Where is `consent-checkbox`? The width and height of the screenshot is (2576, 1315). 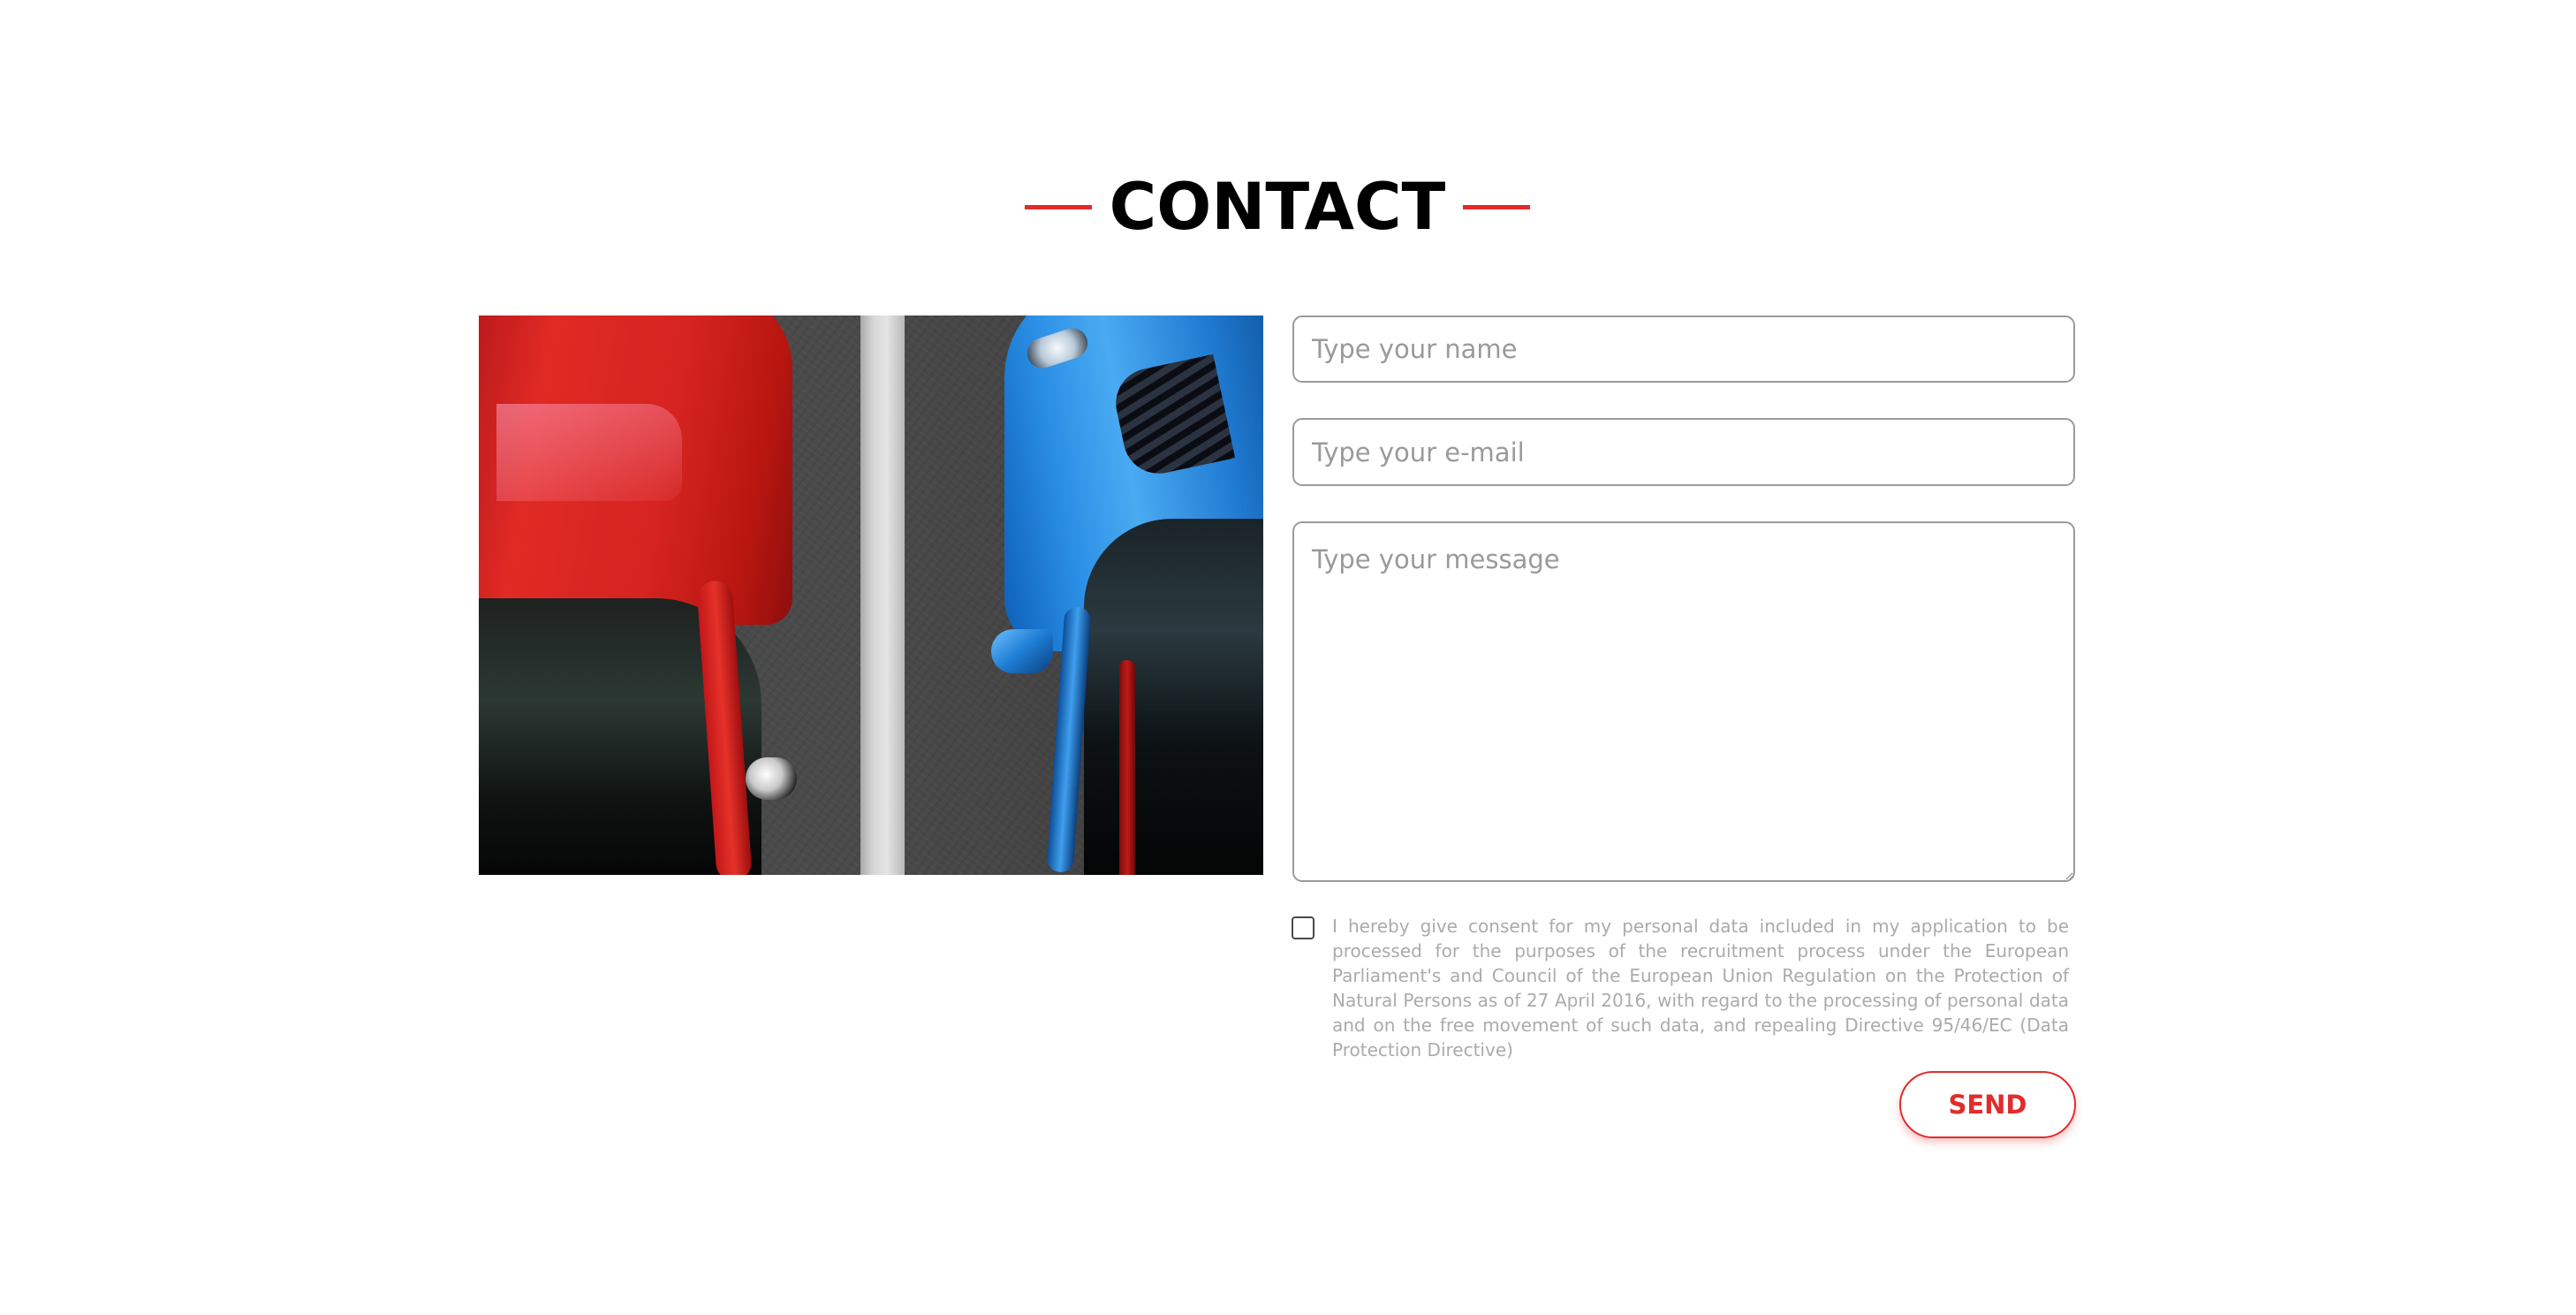 consent-checkbox is located at coordinates (1304, 927).